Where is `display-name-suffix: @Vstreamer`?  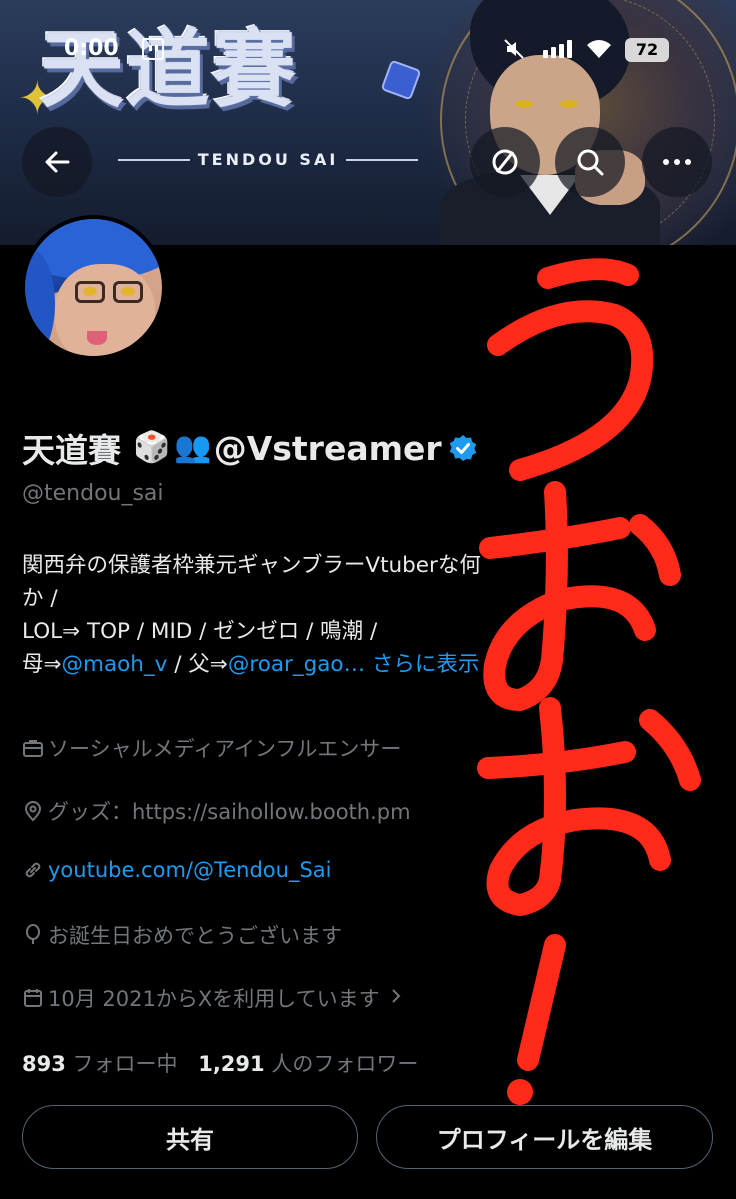 display-name-suffix: @Vstreamer is located at coordinates (327, 448).